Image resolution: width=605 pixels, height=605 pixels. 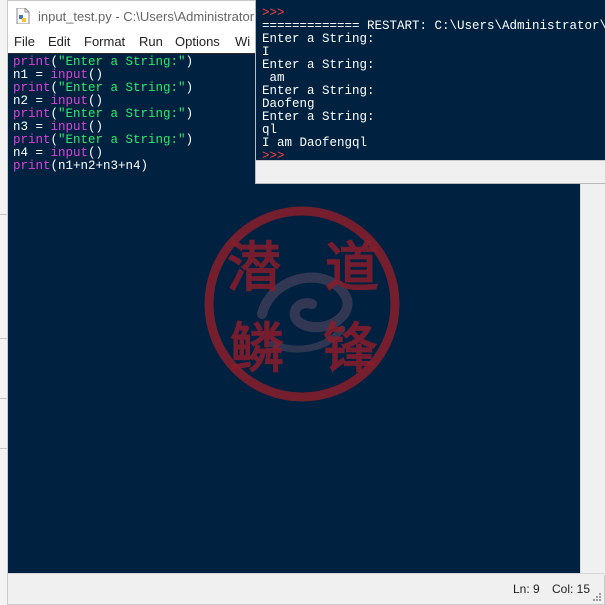 I want to click on status-bar: Ln: 9 Col: 15, so click(x=306, y=588).